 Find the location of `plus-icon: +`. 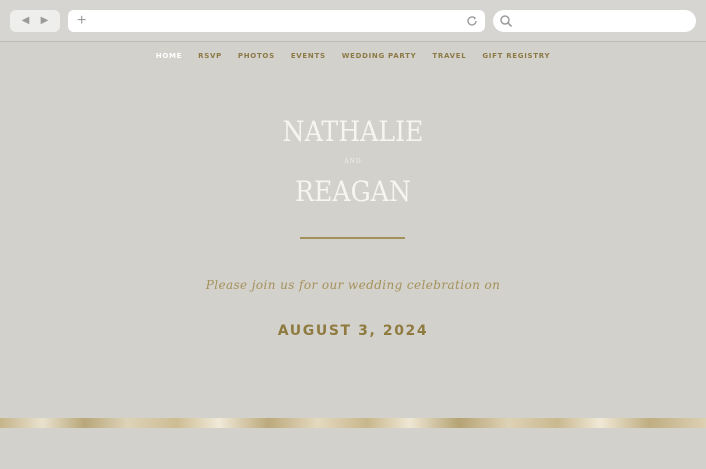

plus-icon: + is located at coordinates (81, 21).